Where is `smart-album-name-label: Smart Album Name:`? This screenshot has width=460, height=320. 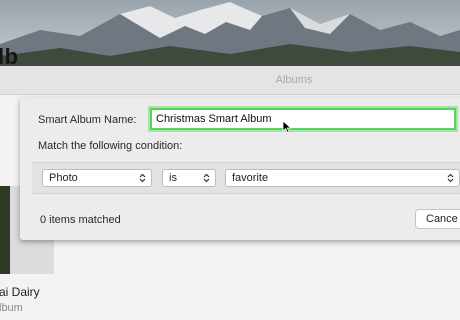 smart-album-name-label: Smart Album Name: is located at coordinates (87, 120).